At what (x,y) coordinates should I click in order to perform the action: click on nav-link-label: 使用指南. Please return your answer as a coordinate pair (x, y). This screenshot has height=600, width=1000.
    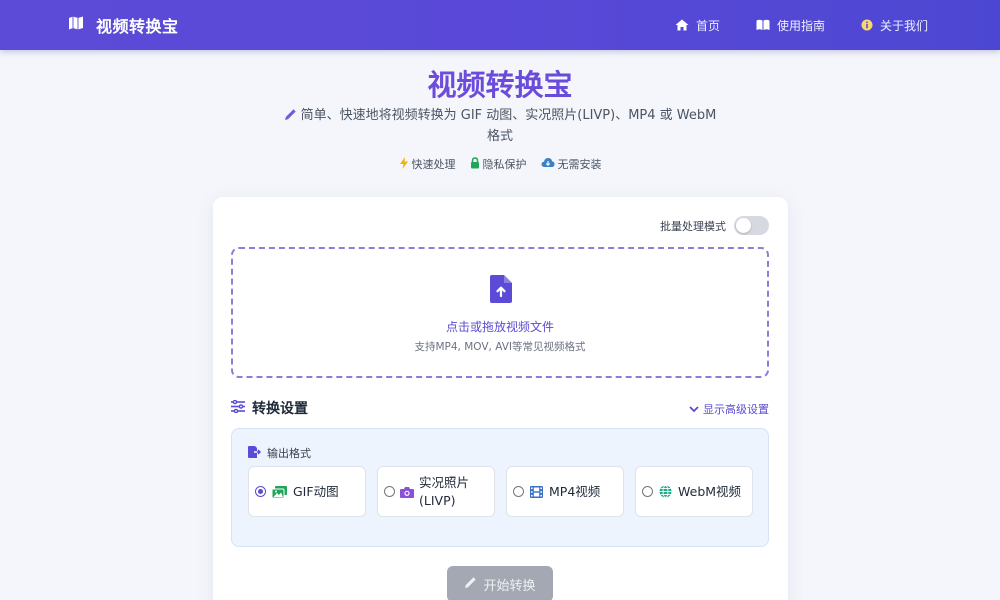
    Looking at the image, I should click on (800, 25).